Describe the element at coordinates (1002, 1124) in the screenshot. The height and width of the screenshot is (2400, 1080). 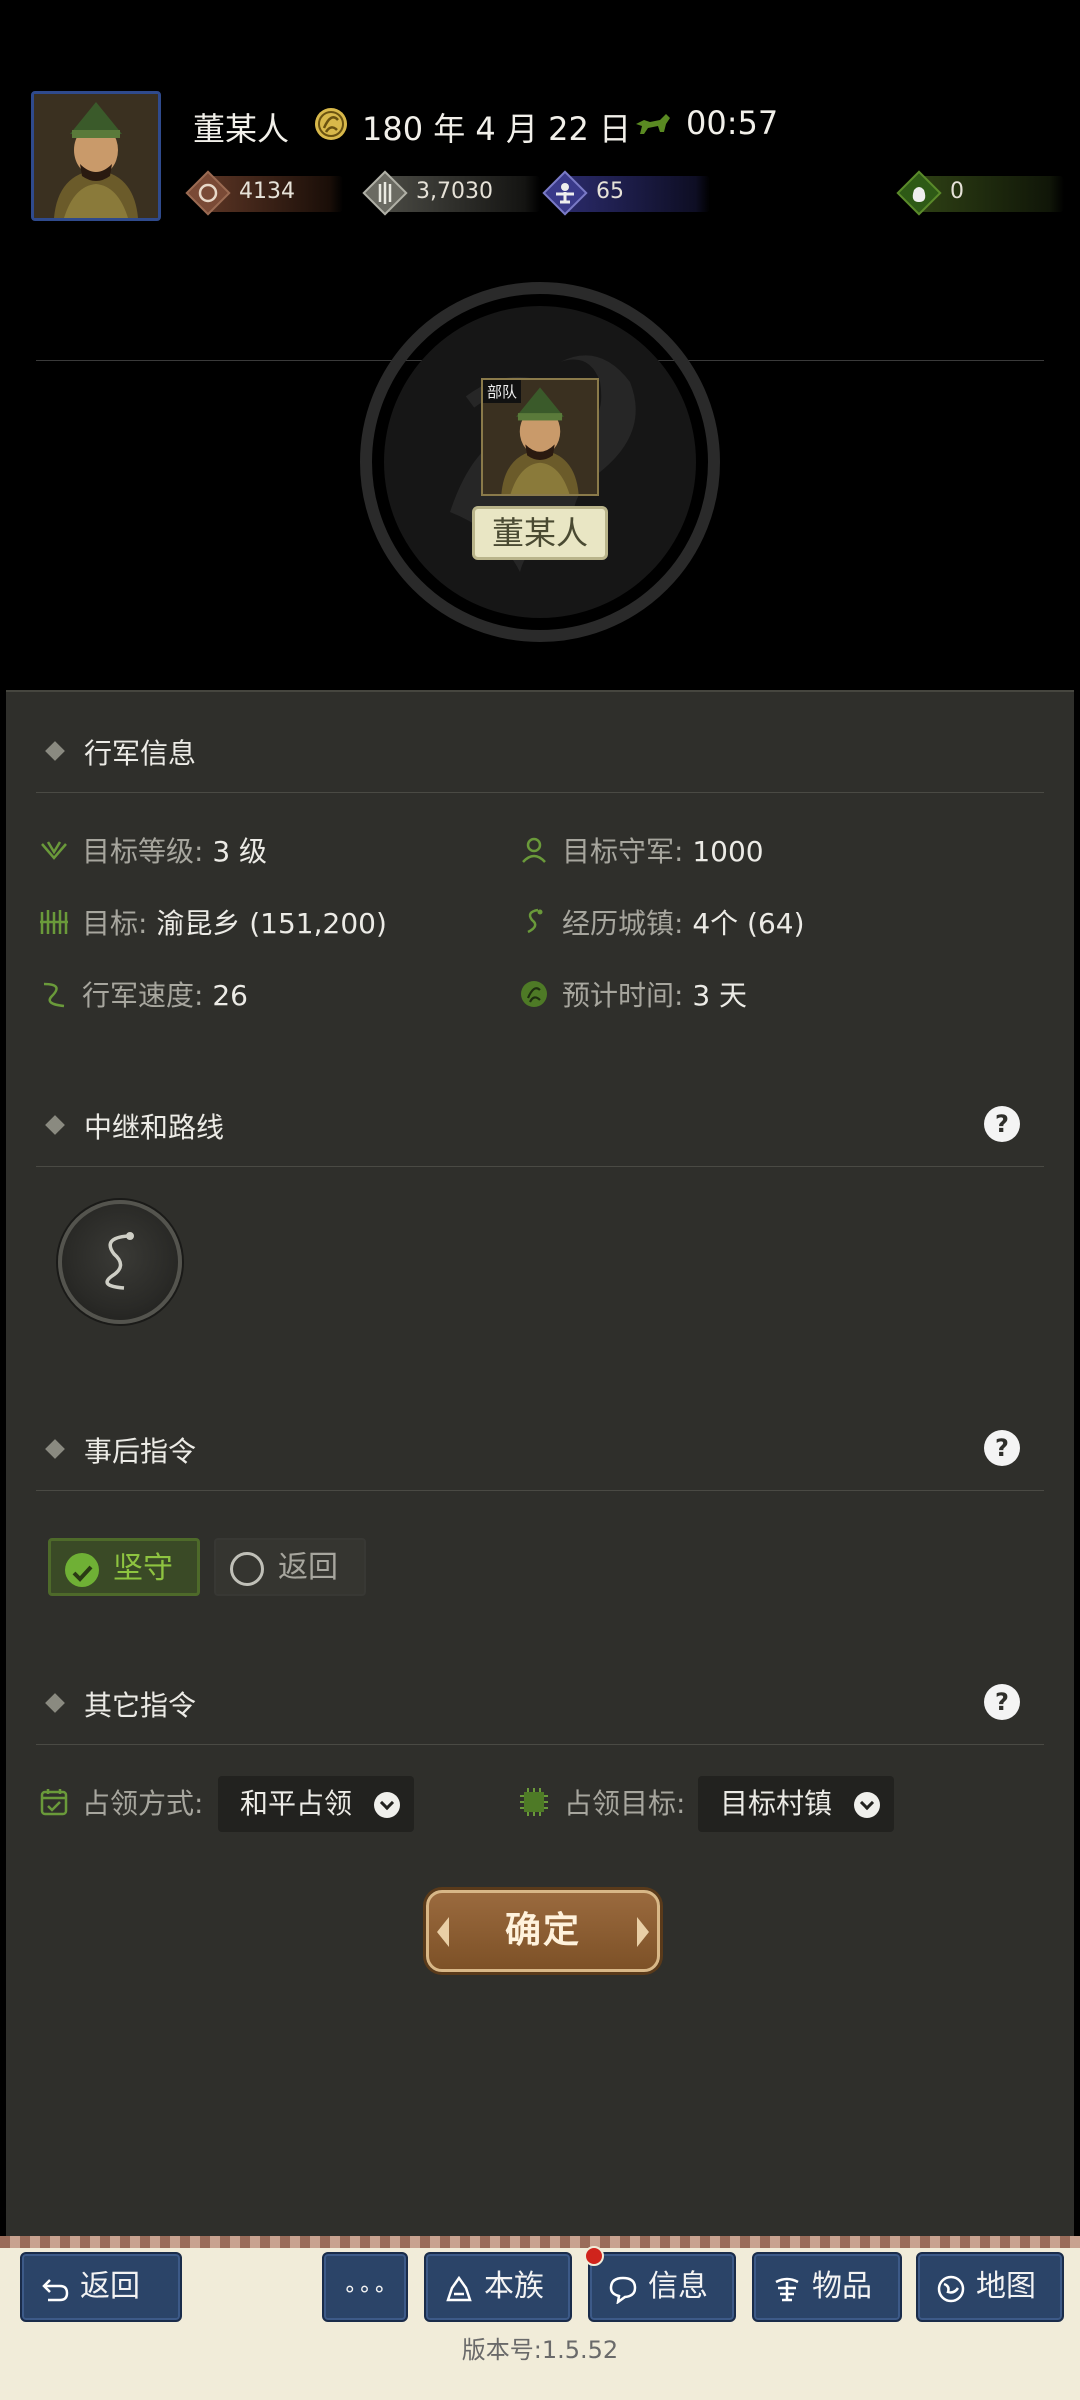
I see `relay-help-button: ?` at that location.